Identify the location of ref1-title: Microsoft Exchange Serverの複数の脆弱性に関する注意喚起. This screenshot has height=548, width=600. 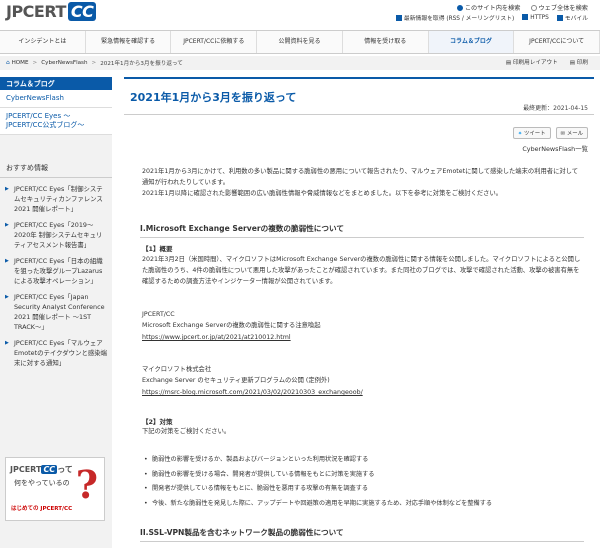
(231, 325).